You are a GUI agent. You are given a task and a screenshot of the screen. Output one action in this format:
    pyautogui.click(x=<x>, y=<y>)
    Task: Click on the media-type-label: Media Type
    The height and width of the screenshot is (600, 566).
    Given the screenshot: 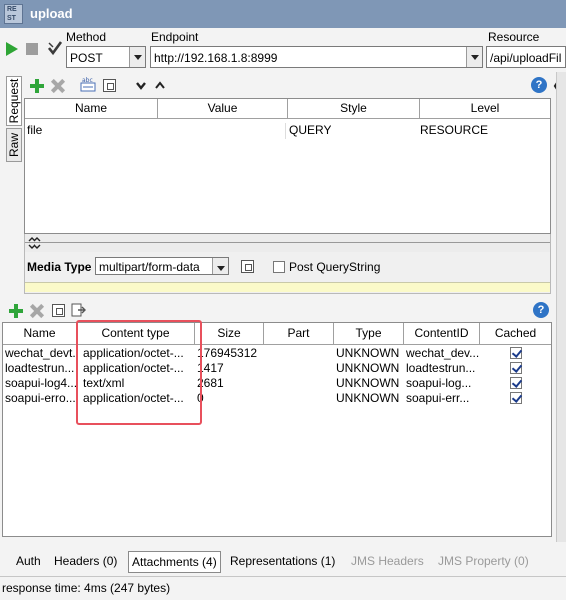 What is the action you would take?
    pyautogui.click(x=59, y=267)
    